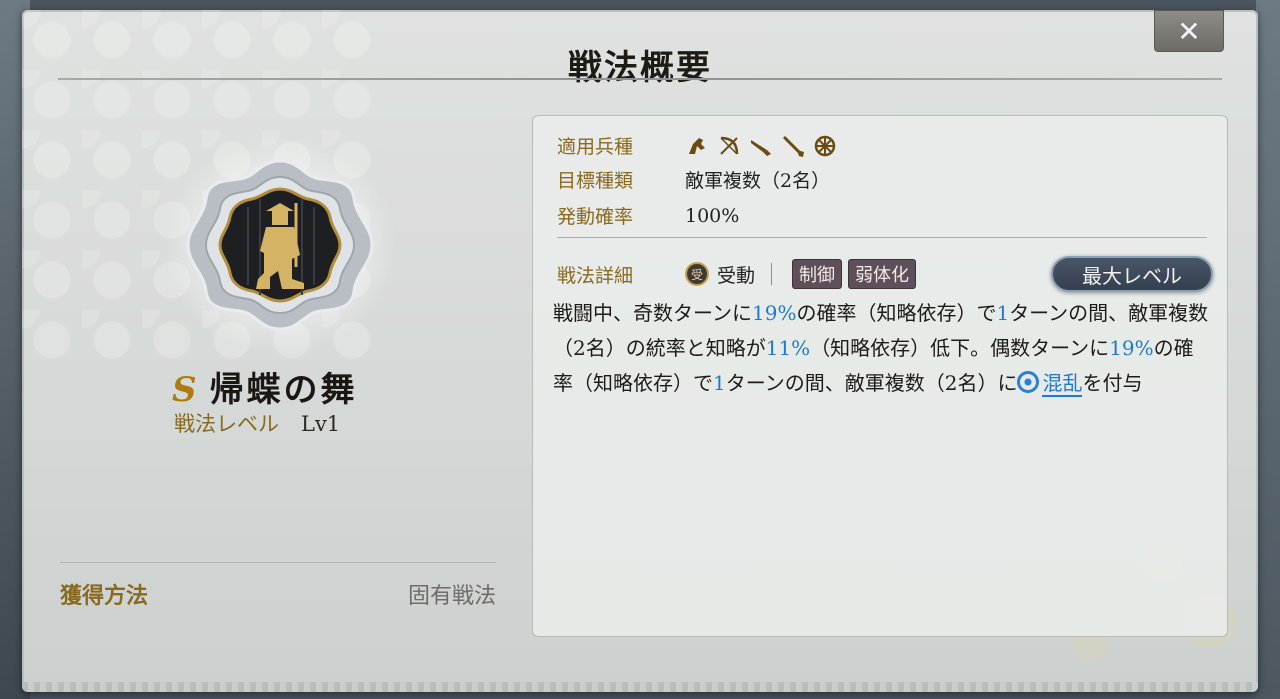  I want to click on tactic-grade: S, so click(186, 390).